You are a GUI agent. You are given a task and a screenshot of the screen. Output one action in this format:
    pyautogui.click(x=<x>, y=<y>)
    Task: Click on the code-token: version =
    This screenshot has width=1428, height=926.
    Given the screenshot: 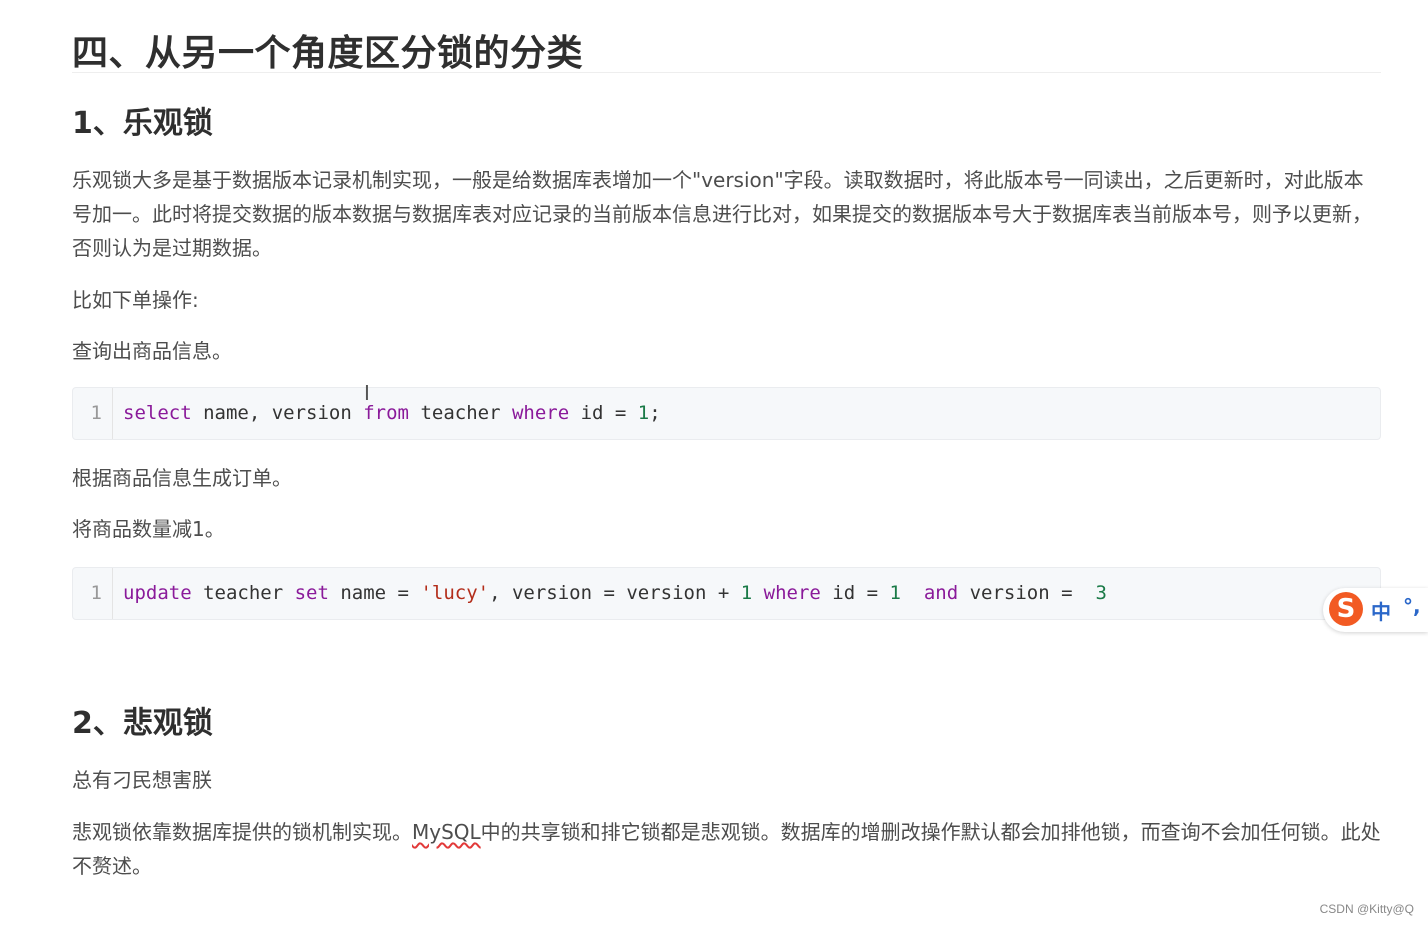 What is the action you would take?
    pyautogui.click(x=1027, y=593)
    